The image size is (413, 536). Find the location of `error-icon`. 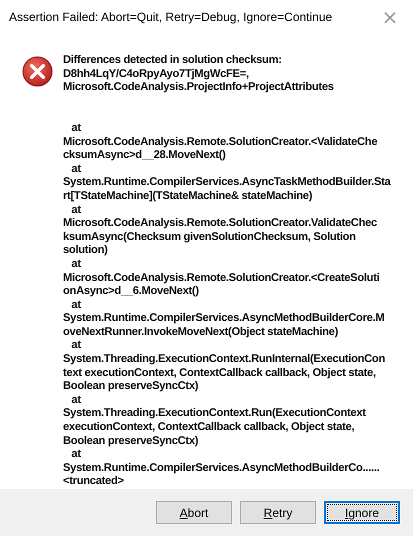

error-icon is located at coordinates (37, 71).